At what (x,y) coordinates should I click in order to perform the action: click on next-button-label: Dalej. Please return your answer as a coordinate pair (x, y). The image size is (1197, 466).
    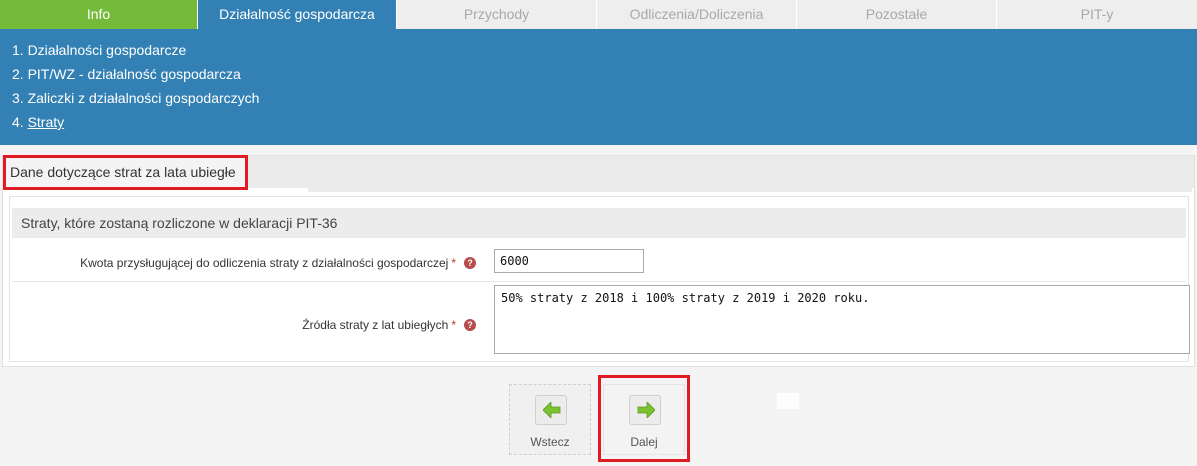
    Looking at the image, I should click on (644, 442).